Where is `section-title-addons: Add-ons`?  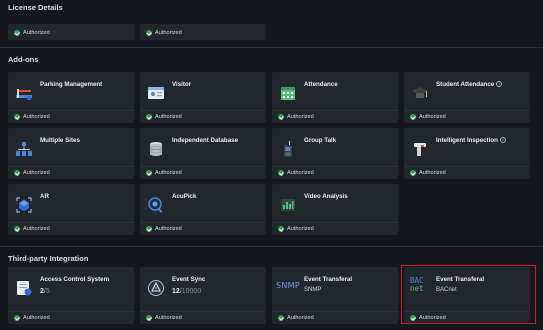
section-title-addons: Add-ons is located at coordinates (23, 59).